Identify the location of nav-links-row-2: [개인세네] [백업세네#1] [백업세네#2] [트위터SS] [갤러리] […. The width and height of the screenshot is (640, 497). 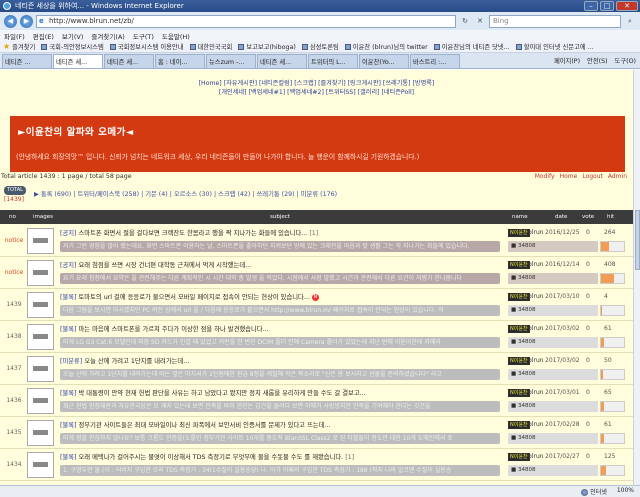
(316, 92).